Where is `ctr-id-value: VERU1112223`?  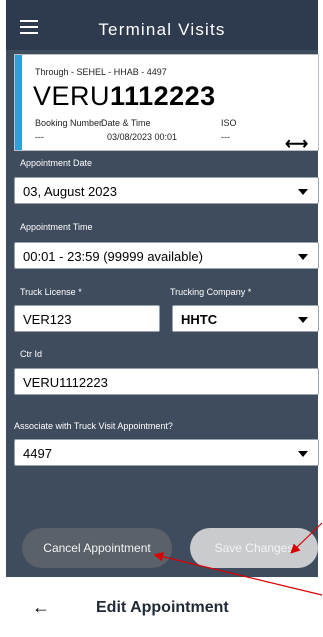
ctr-id-value: VERU1112223 is located at coordinates (65, 382).